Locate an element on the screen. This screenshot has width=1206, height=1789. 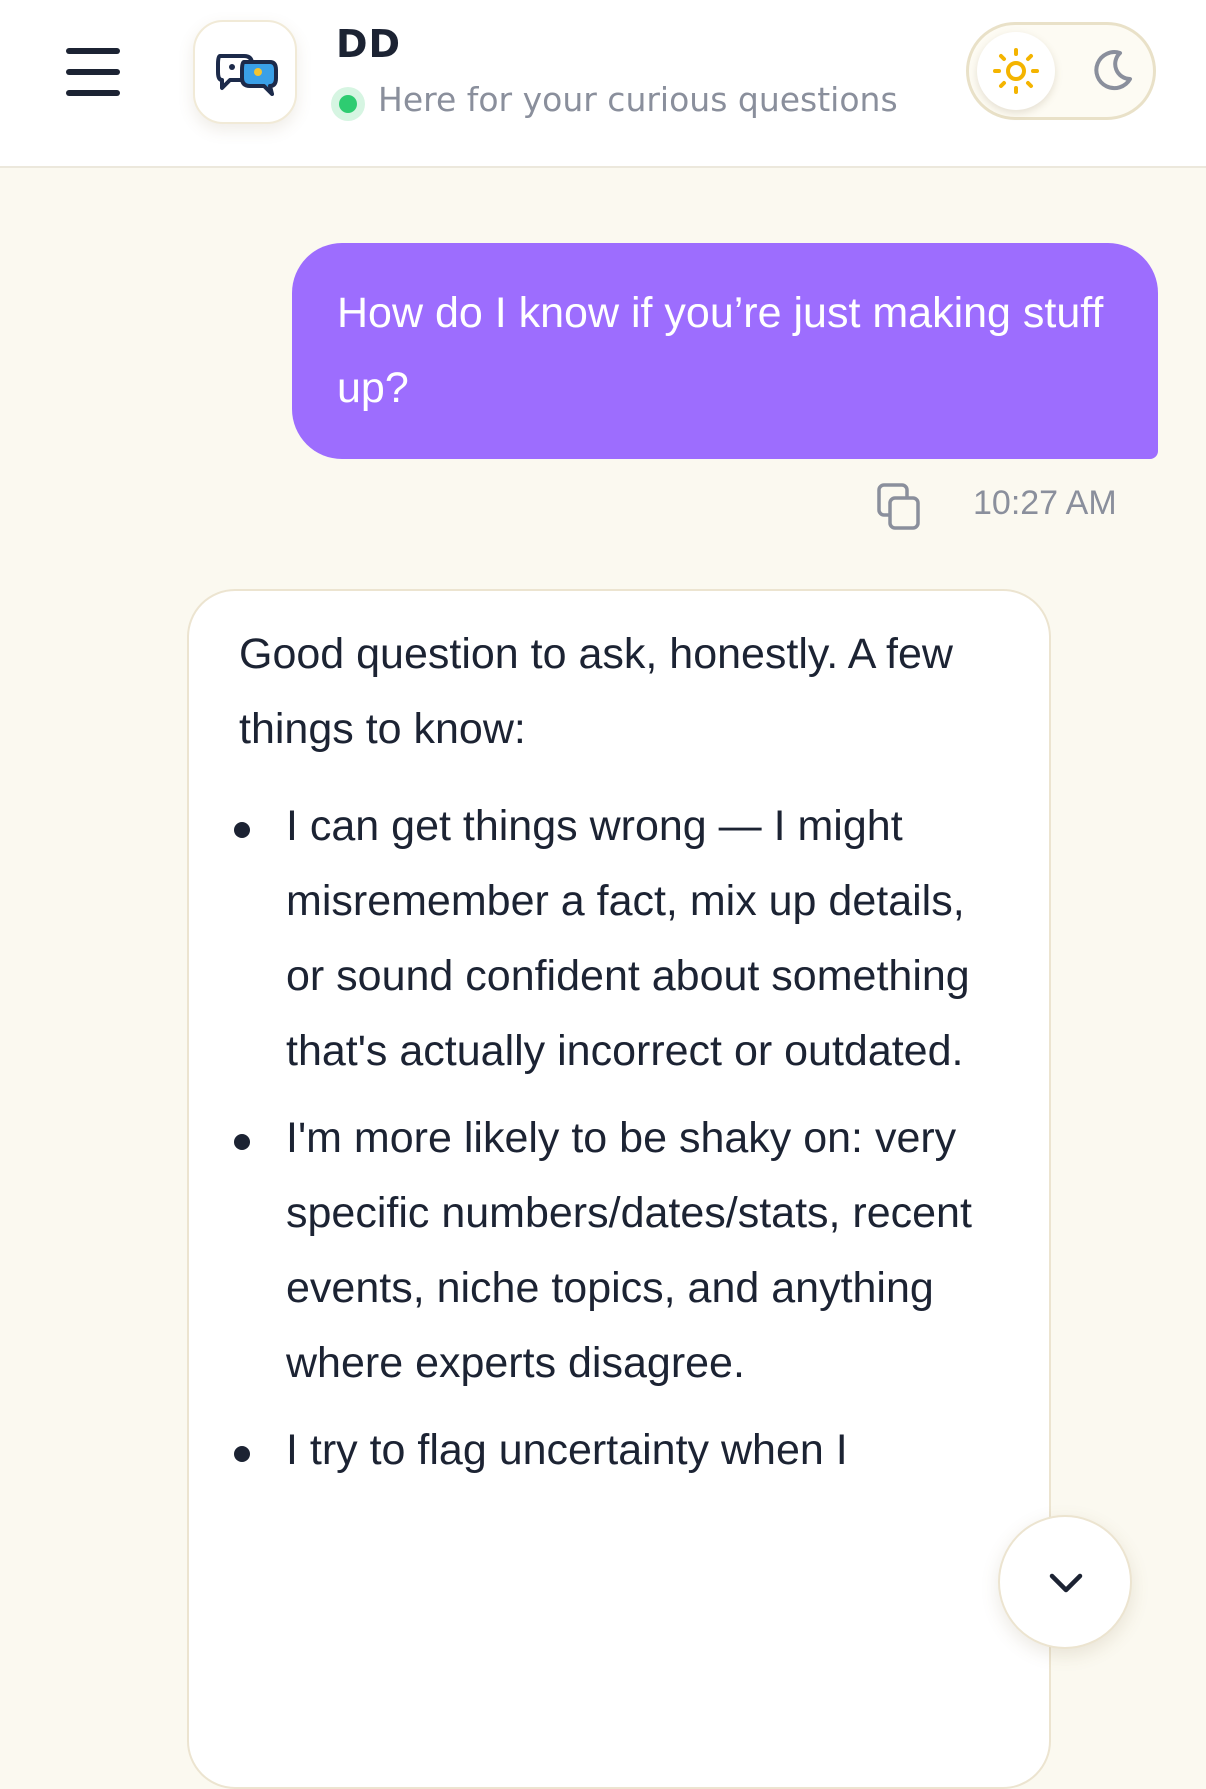
online-status-indicator is located at coordinates (348, 104).